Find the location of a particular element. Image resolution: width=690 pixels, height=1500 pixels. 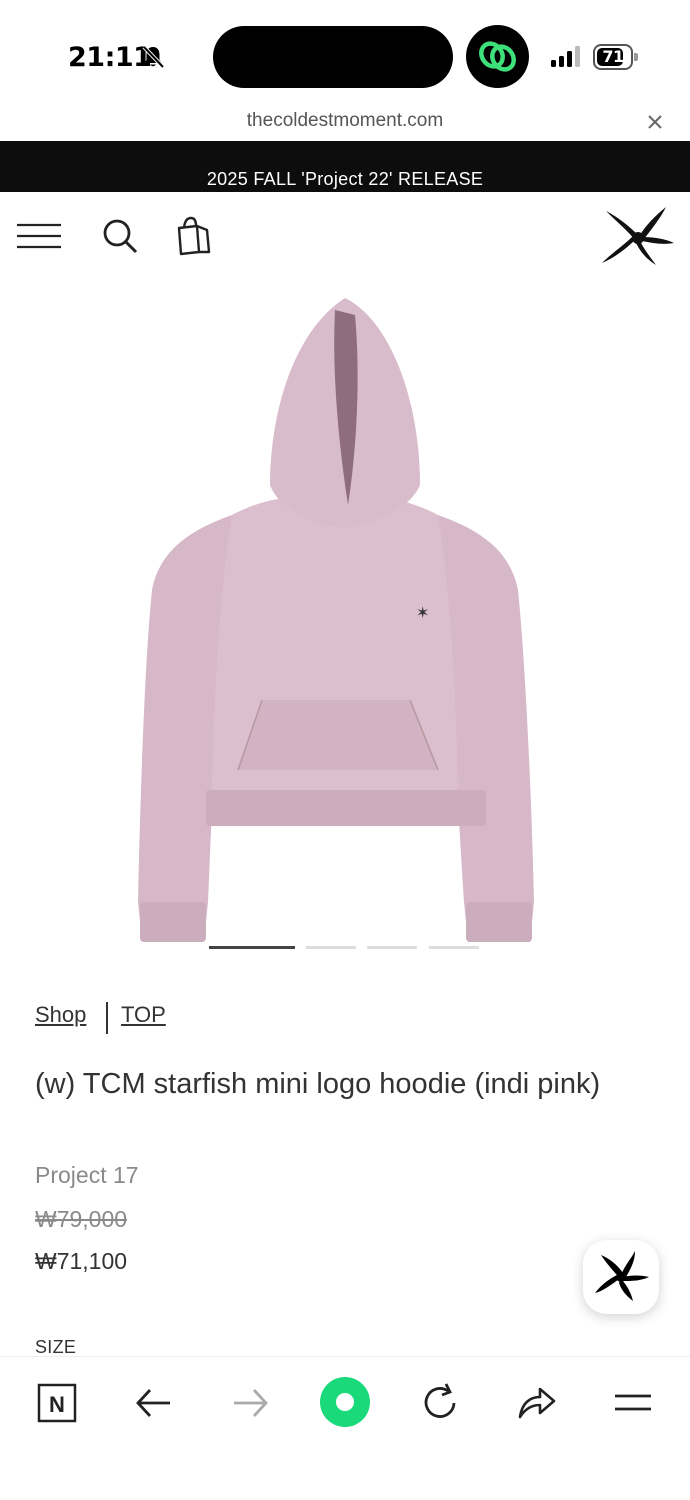

original-price: ₩79,000 is located at coordinates (81, 1219).